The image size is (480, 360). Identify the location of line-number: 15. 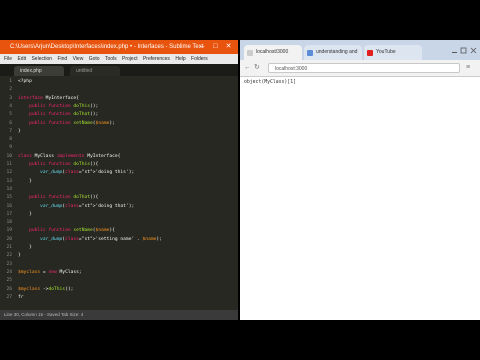
(9, 198).